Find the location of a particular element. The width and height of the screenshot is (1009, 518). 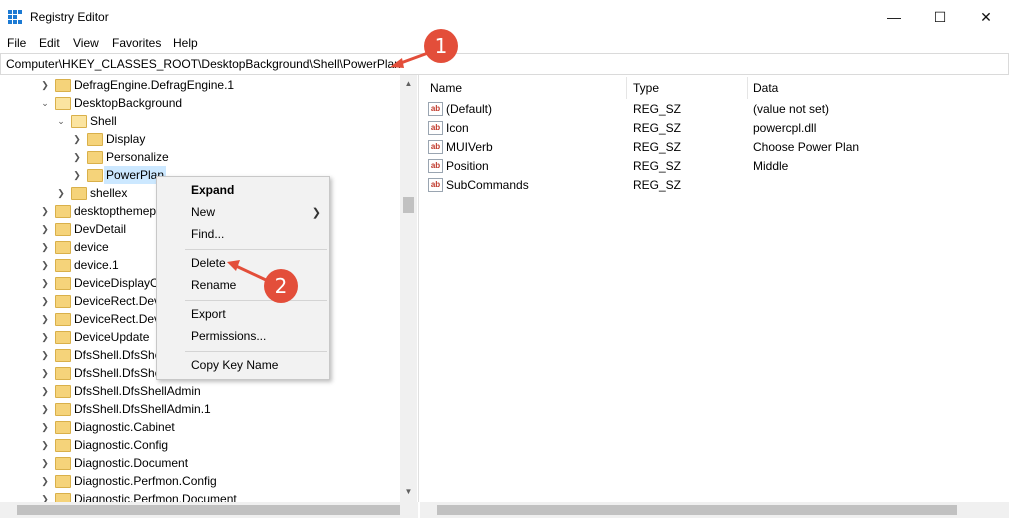

annotation-badge-2: 2 is located at coordinates (281, 286).